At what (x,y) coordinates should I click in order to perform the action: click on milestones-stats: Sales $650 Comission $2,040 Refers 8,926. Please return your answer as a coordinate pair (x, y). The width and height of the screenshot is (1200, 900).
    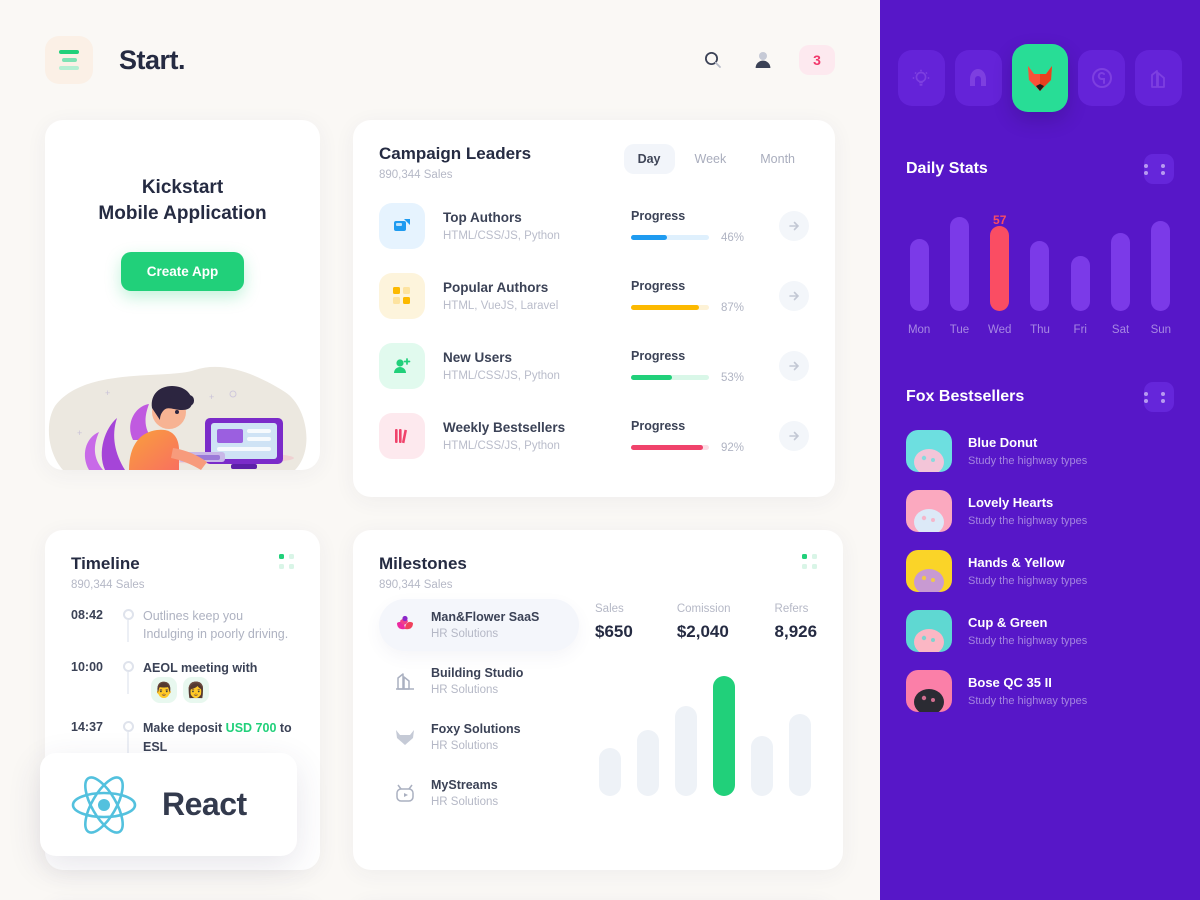
    Looking at the image, I should click on (706, 620).